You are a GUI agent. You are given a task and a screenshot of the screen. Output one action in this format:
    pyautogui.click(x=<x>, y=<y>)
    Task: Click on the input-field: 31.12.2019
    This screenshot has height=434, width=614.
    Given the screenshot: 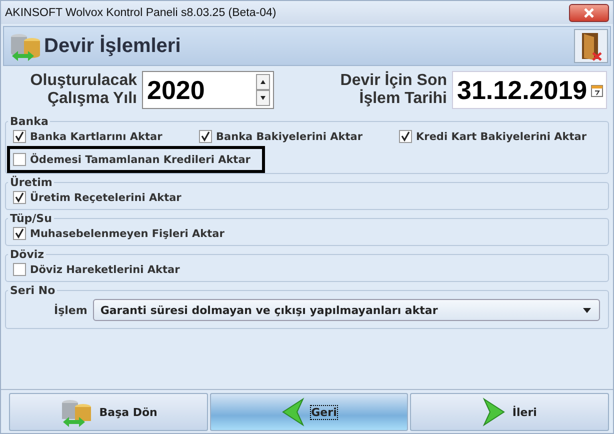 What is the action you would take?
    pyautogui.click(x=529, y=90)
    